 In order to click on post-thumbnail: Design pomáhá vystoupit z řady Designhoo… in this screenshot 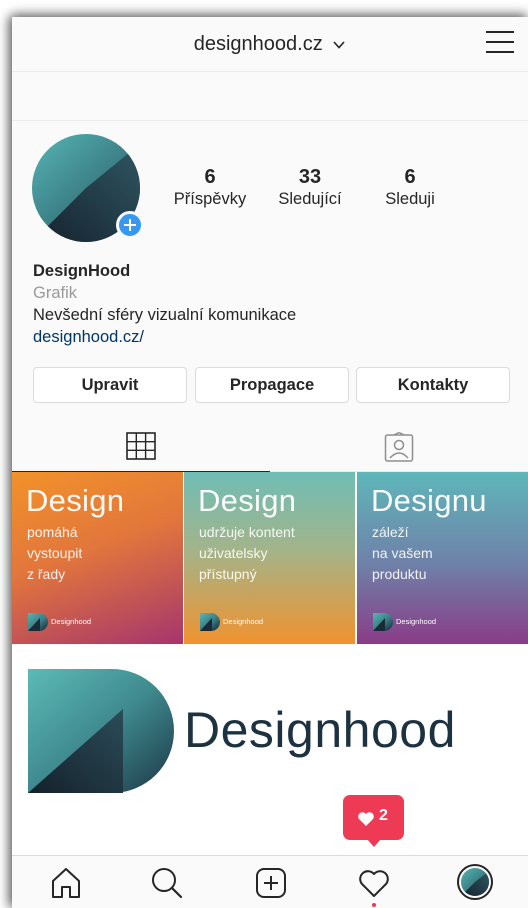, I will do `click(97, 558)`.